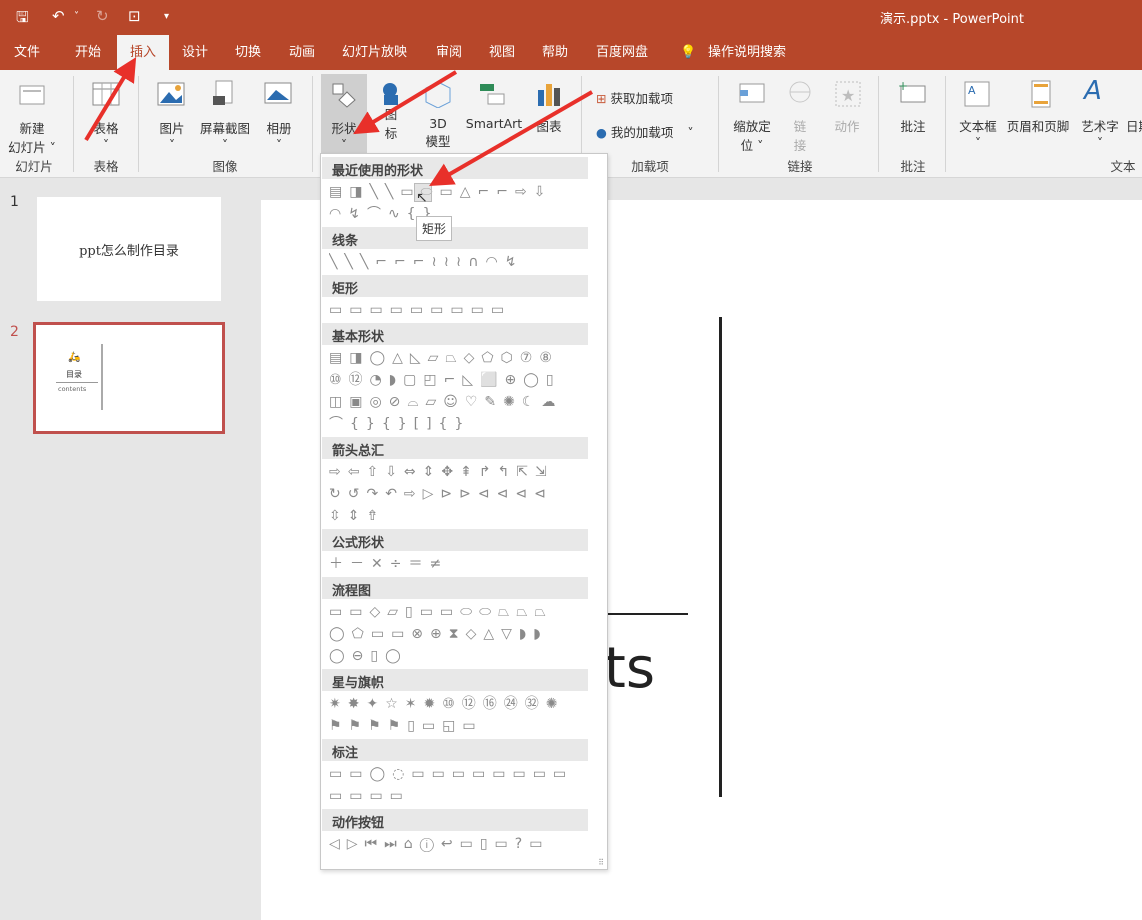  Describe the element at coordinates (511, 138) in the screenshot. I see `annotation-arrow-rectangle` at that location.